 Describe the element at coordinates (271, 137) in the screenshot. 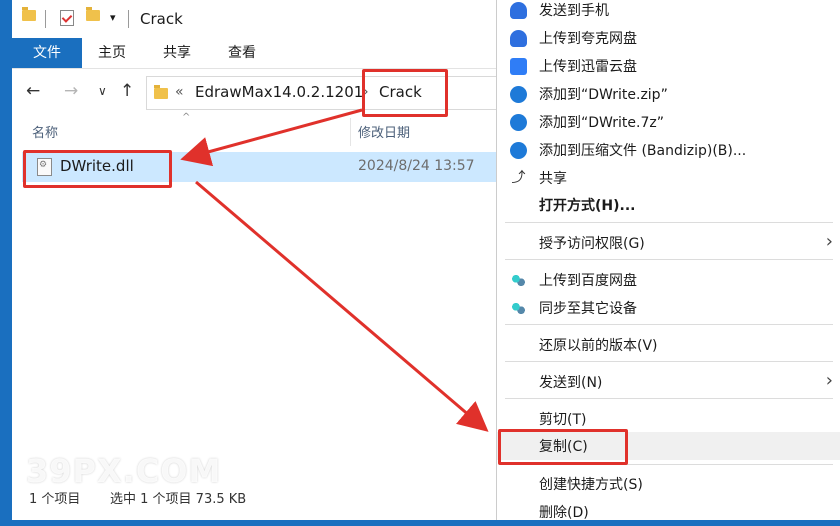

I see `arrow-crack-to-file` at that location.